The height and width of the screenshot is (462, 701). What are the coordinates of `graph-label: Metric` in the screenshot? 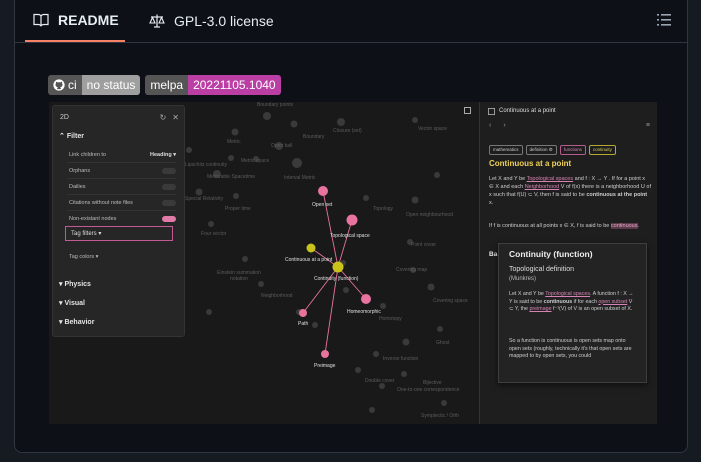 It's located at (234, 142).